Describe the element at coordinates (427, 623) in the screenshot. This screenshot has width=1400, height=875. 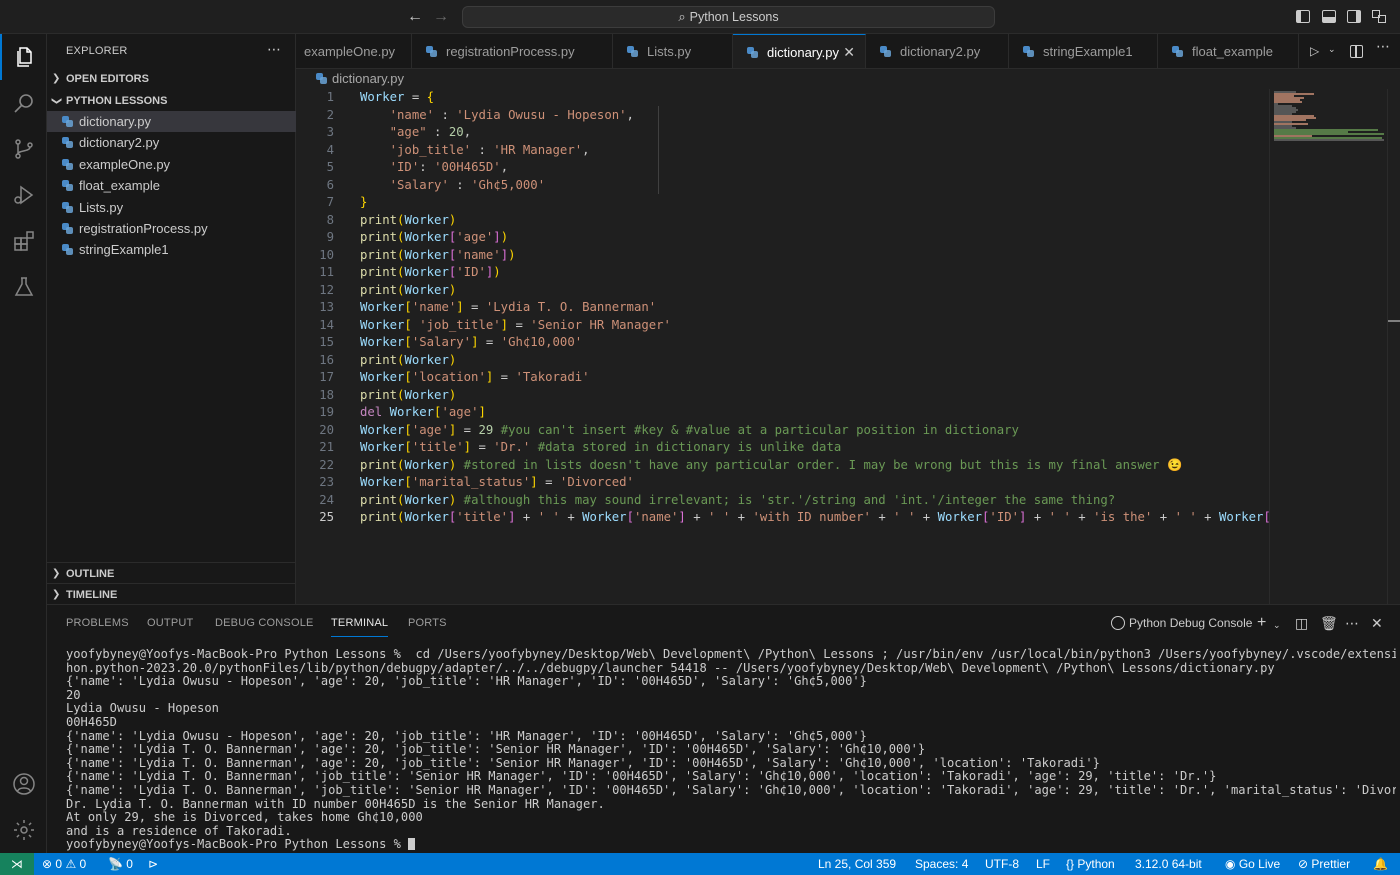
I see `panel-tab-ports: PORTS` at that location.